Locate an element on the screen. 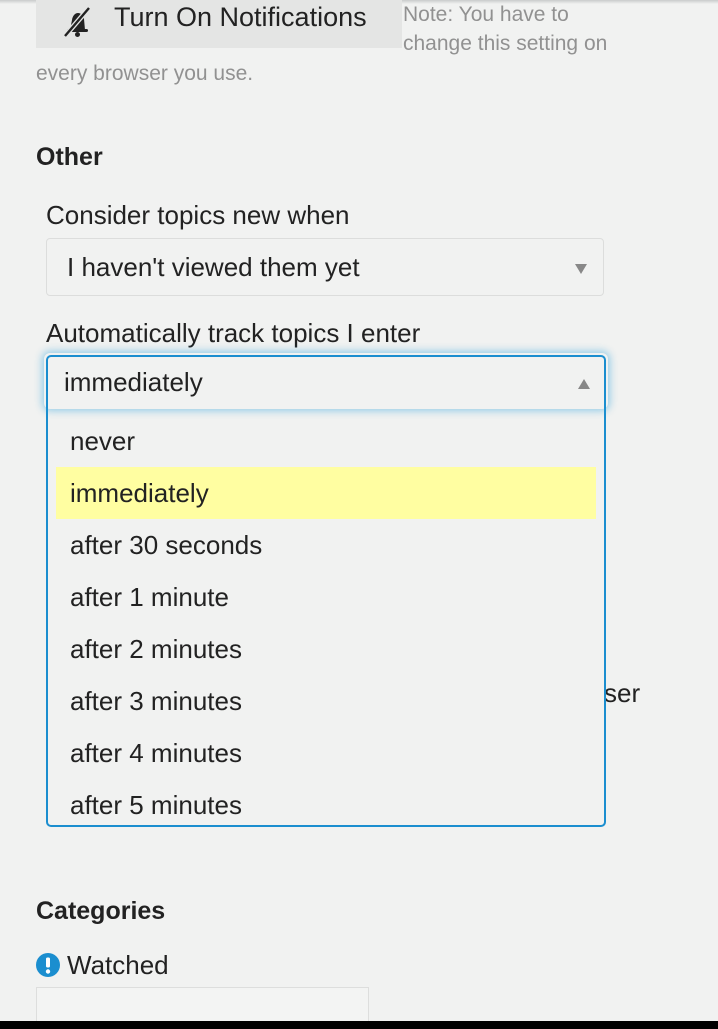  new-topics-selected-value: I haven't viewed them yet is located at coordinates (213, 267).